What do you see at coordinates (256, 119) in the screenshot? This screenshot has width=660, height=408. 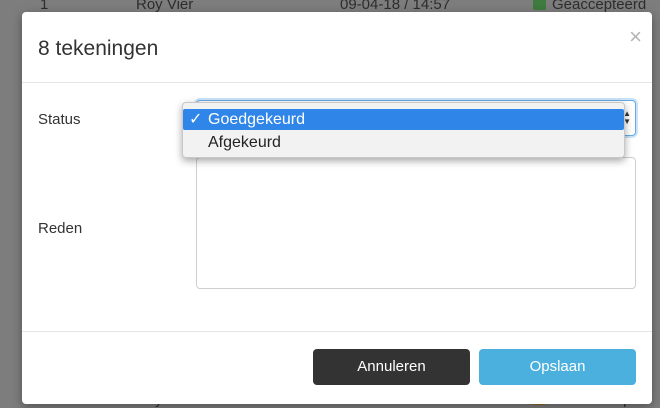 I see `option-label: Goedgekeurd` at bounding box center [256, 119].